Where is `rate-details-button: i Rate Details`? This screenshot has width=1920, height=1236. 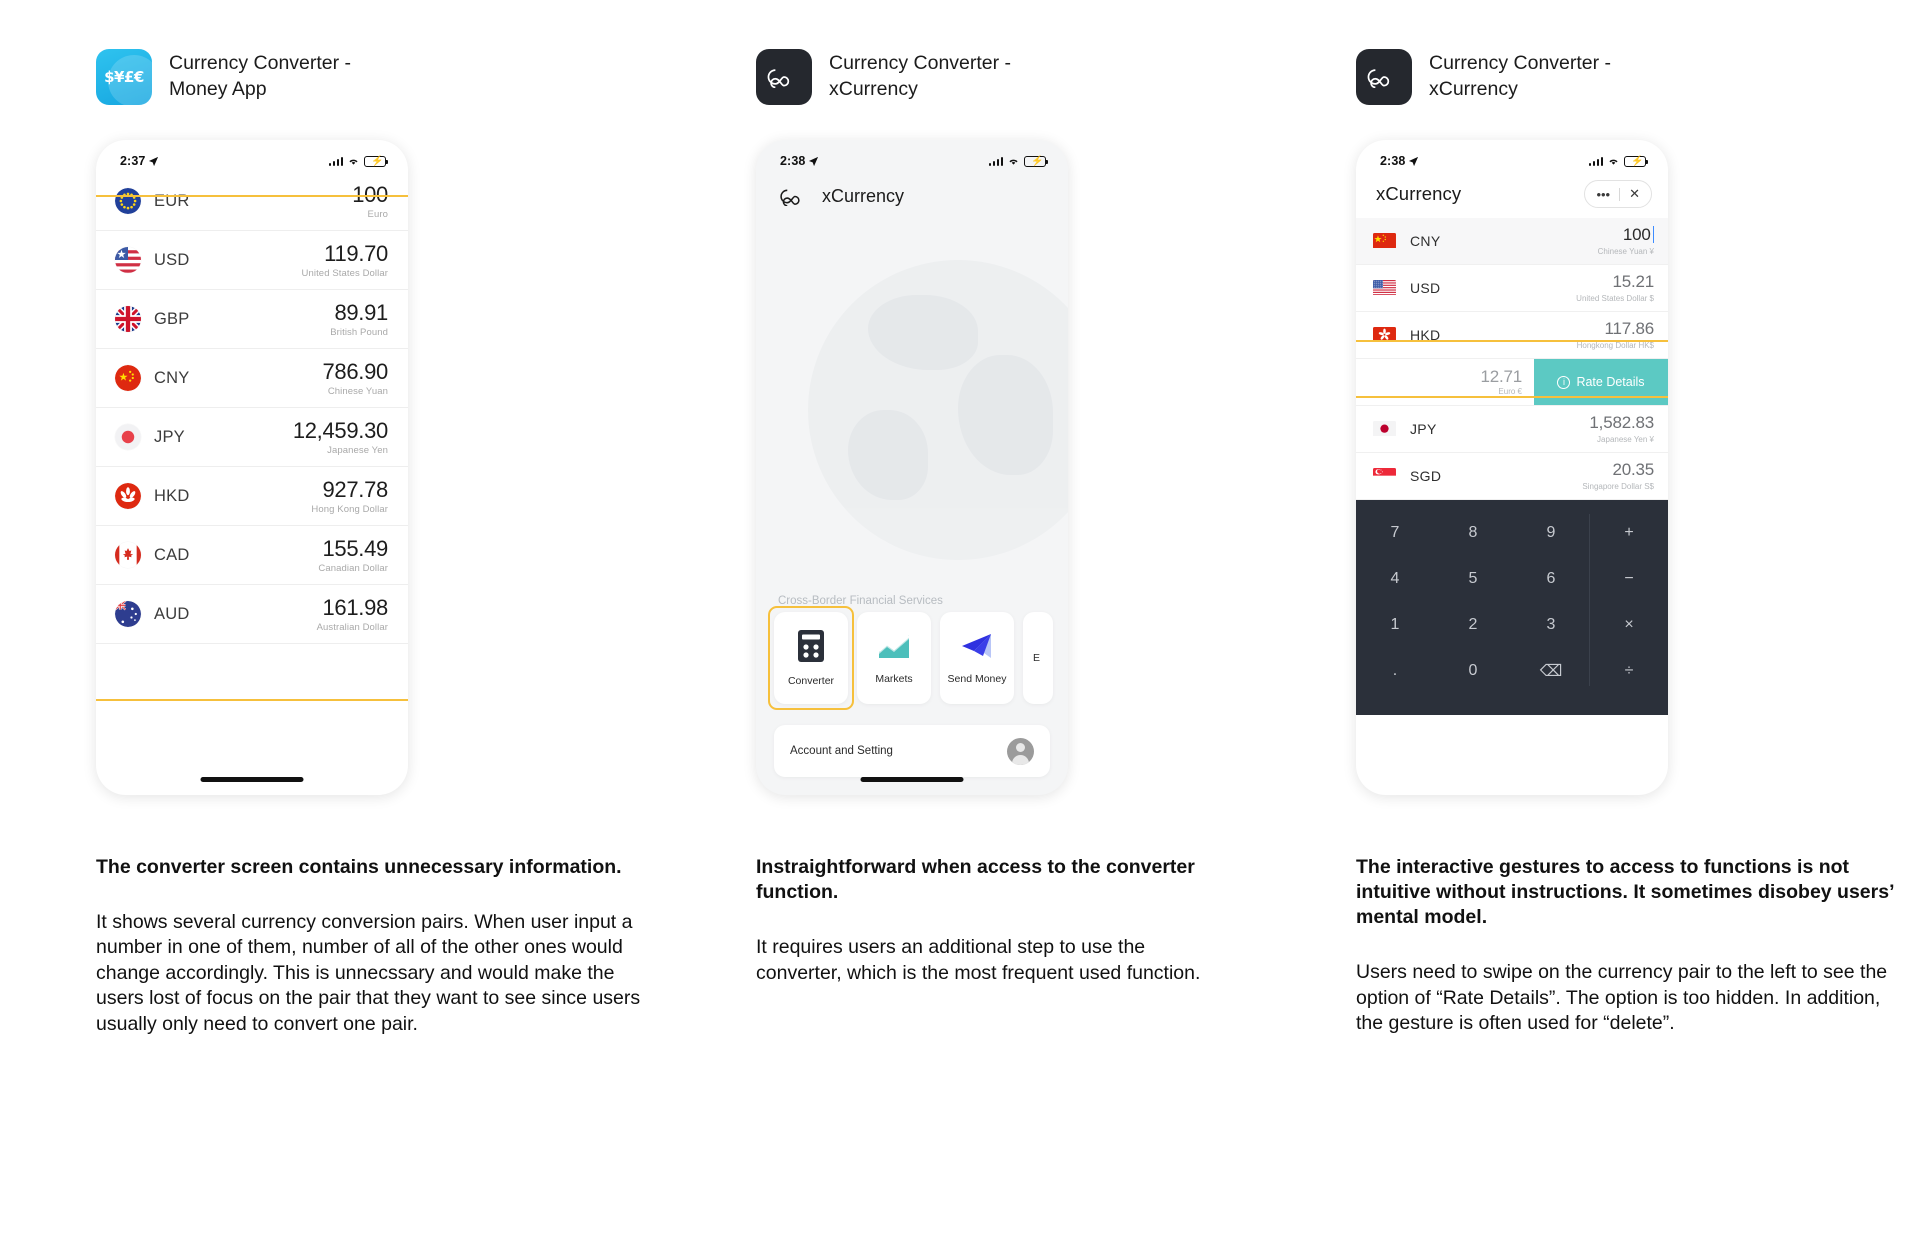 rate-details-button: i Rate Details is located at coordinates (1601, 382).